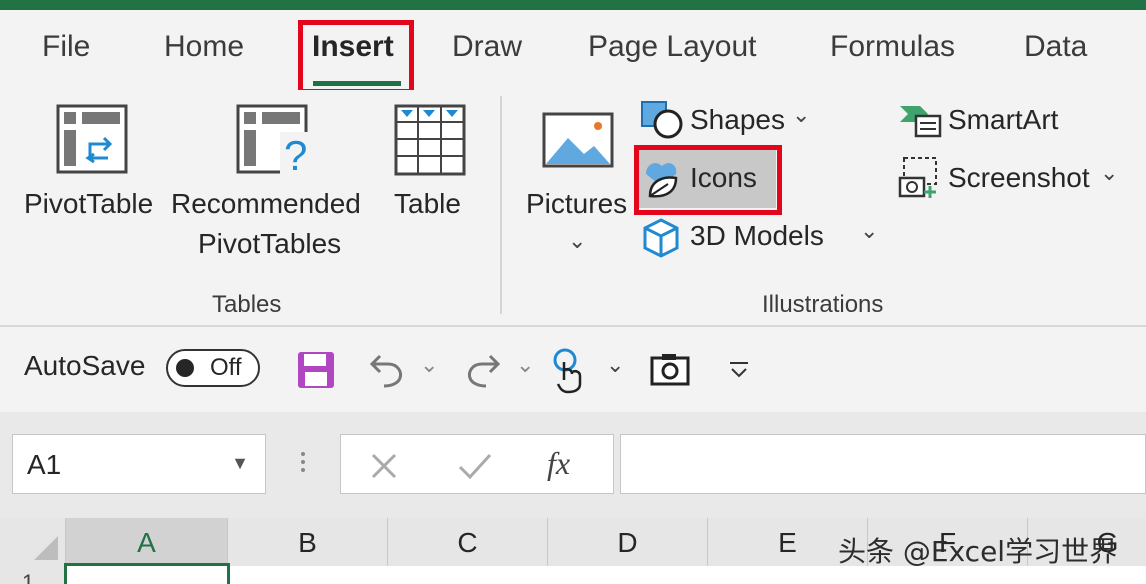 The image size is (1146, 584). What do you see at coordinates (468, 542) in the screenshot?
I see `column-header-c: C` at bounding box center [468, 542].